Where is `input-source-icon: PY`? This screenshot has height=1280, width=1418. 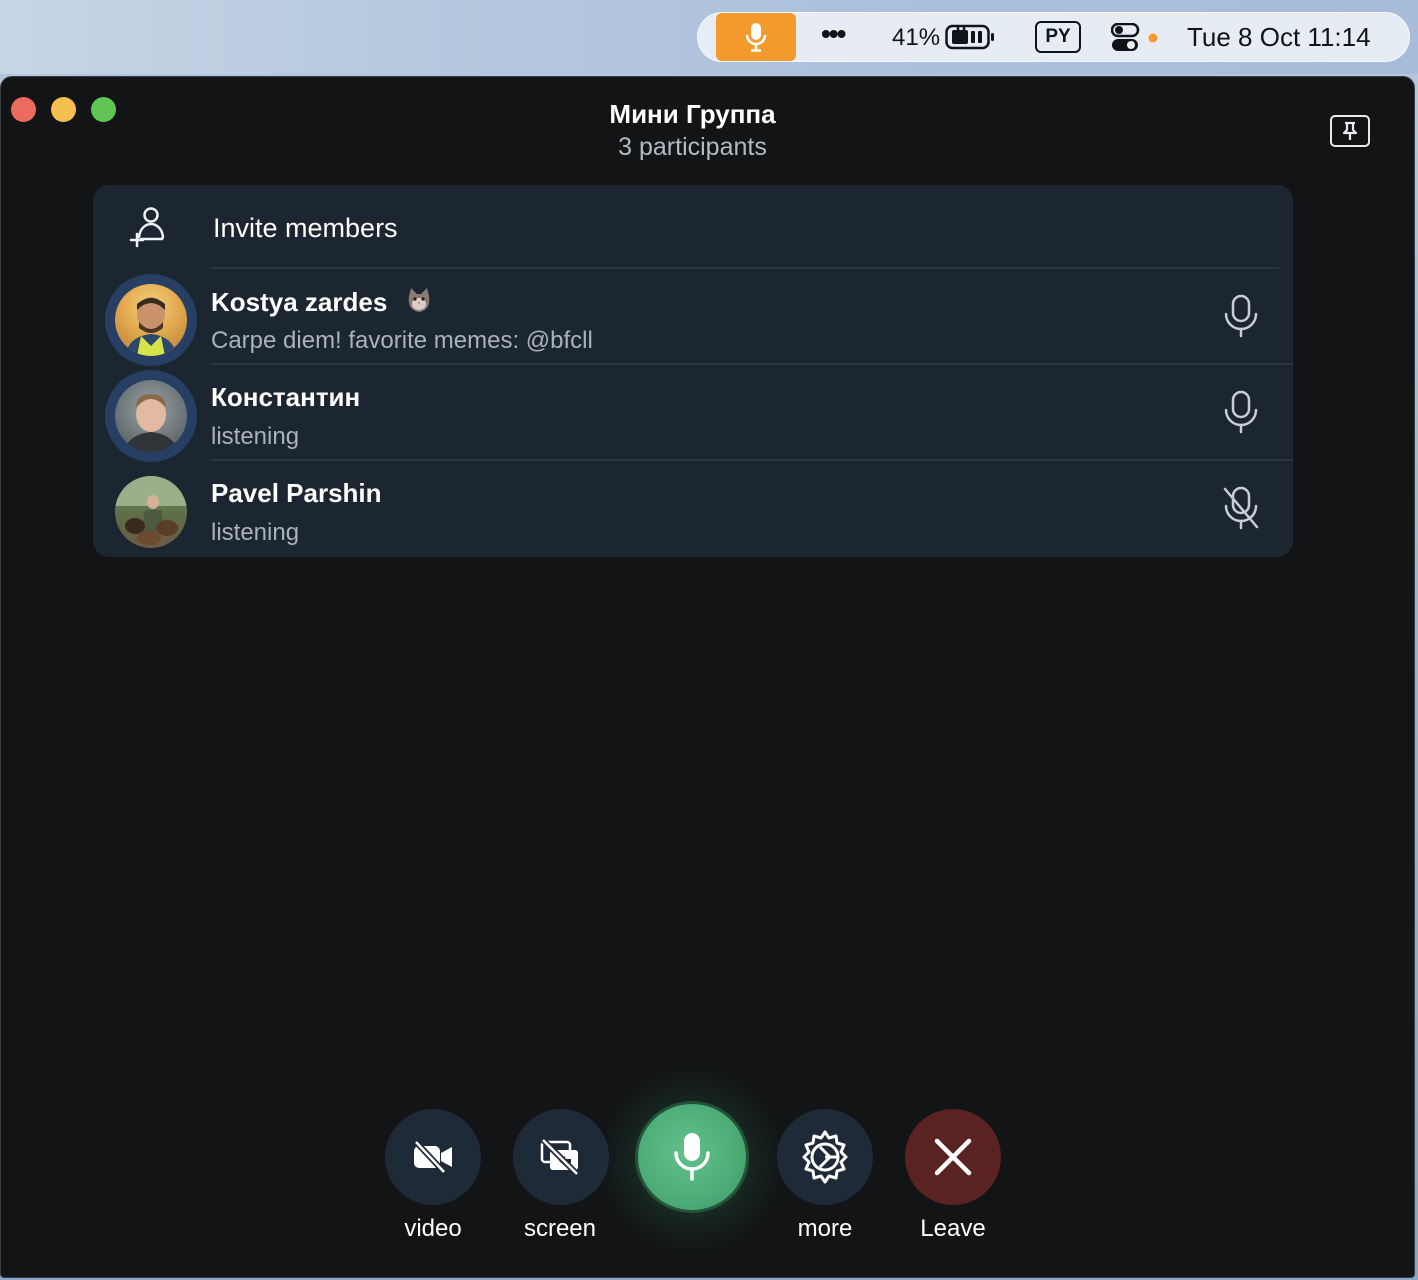 input-source-icon: PY is located at coordinates (1058, 37).